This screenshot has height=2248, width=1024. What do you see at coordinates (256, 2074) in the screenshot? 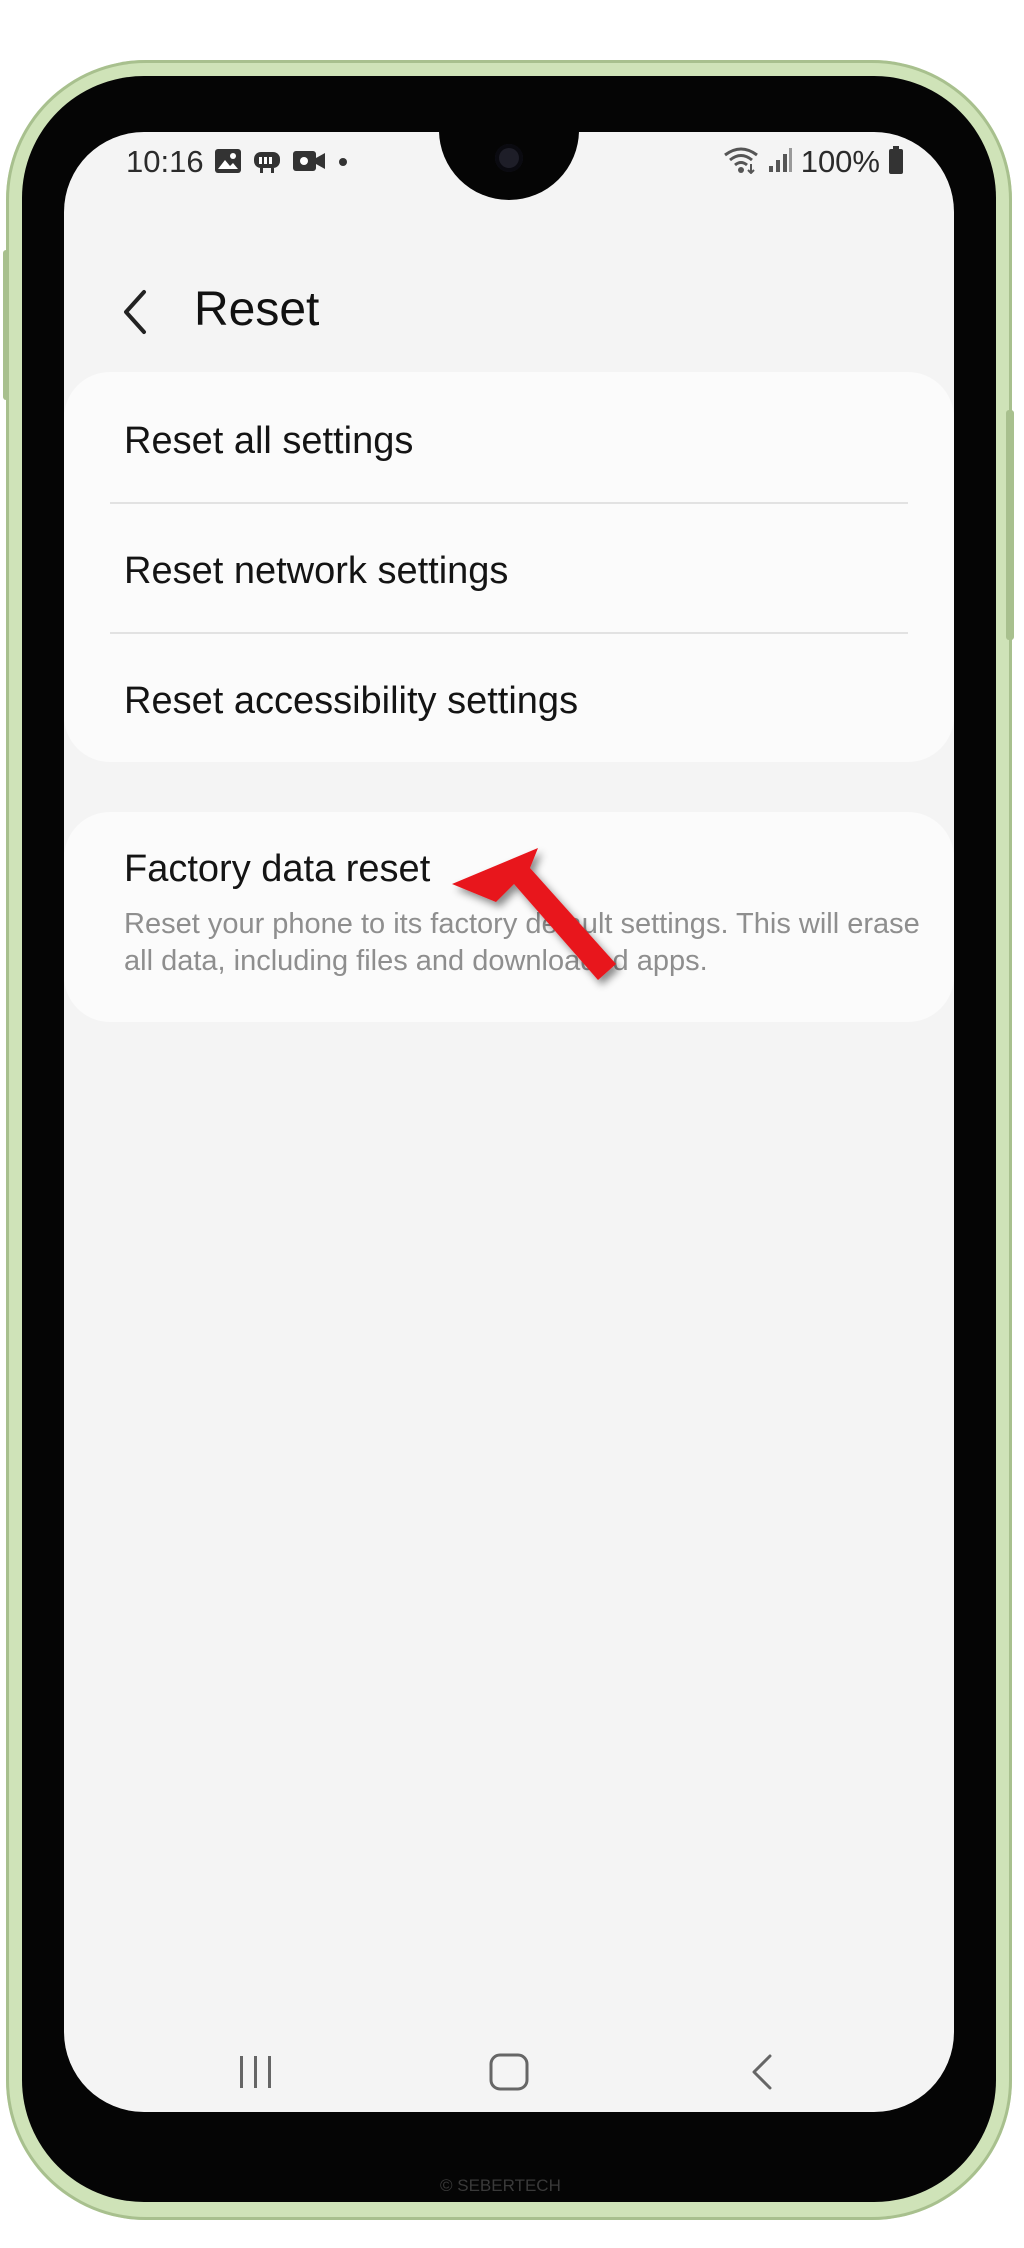
I see `recent-apps-icon` at bounding box center [256, 2074].